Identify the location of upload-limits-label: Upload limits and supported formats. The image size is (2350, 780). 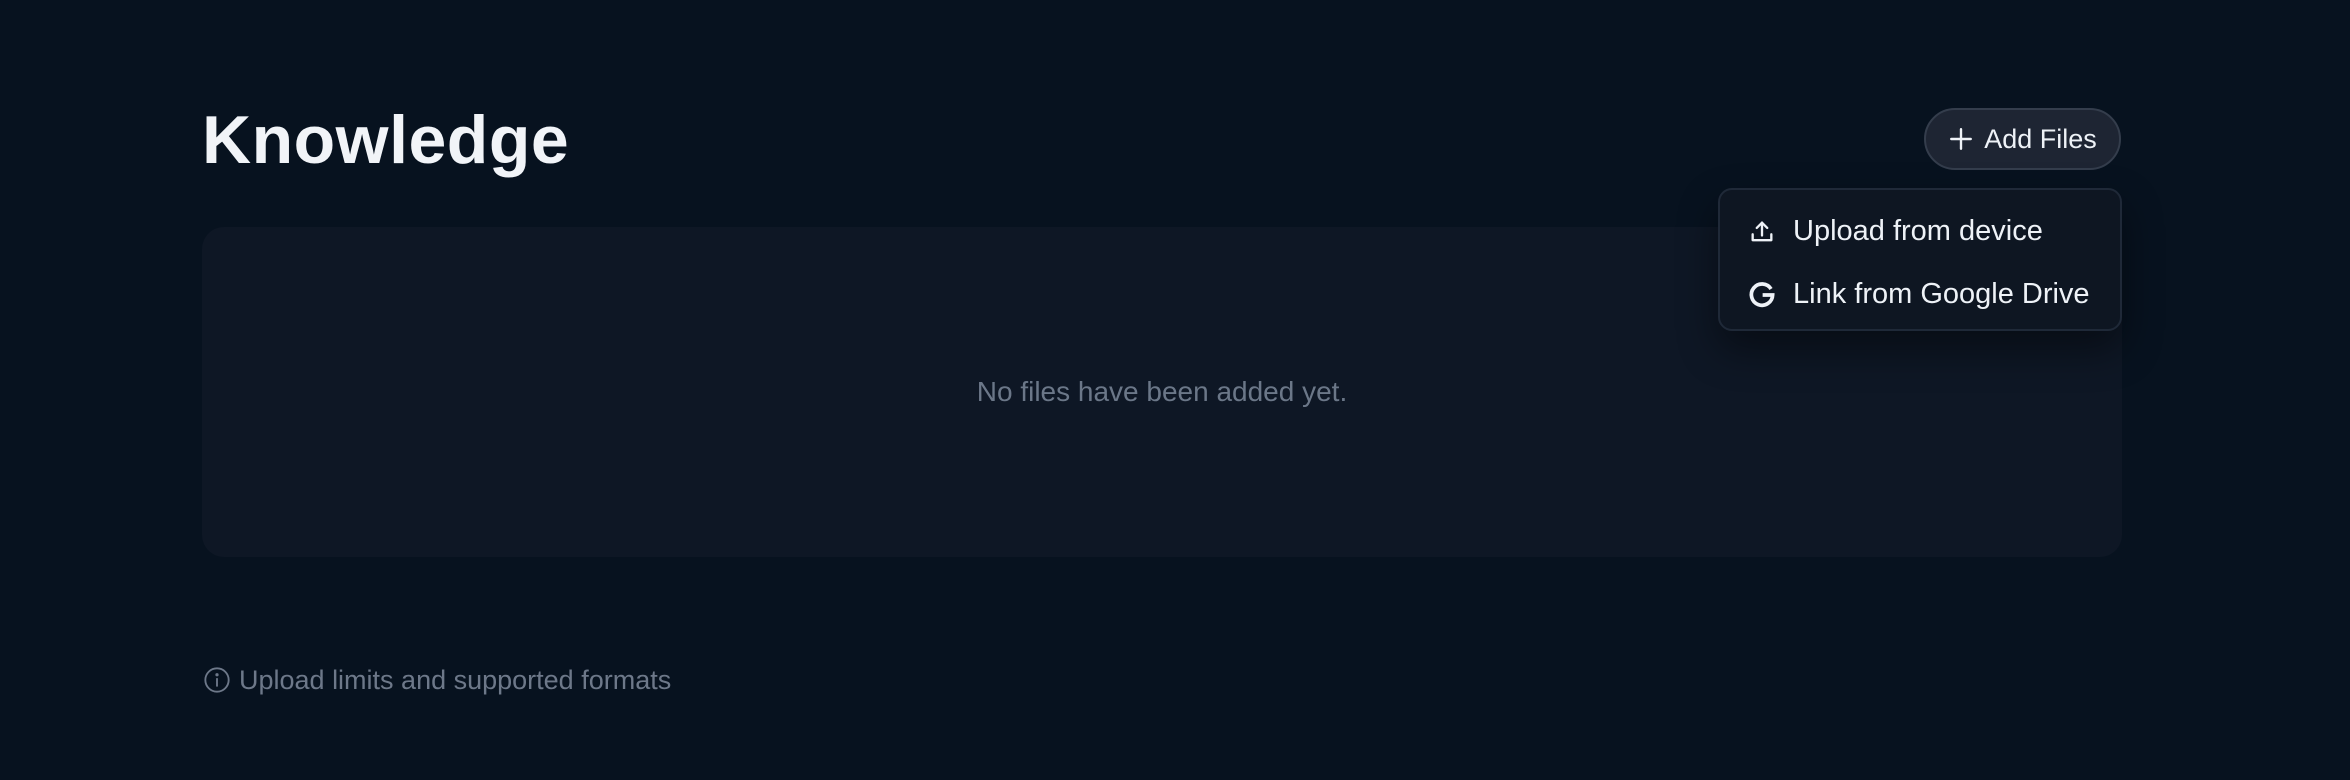
(455, 679).